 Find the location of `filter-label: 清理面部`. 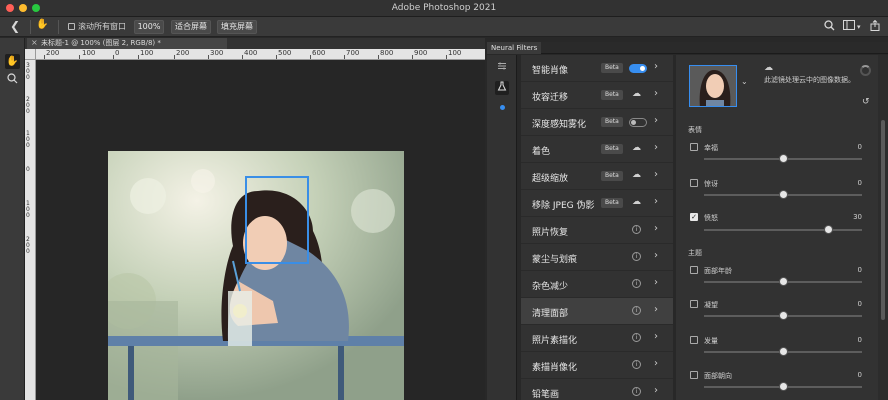

filter-label: 清理面部 is located at coordinates (550, 314).